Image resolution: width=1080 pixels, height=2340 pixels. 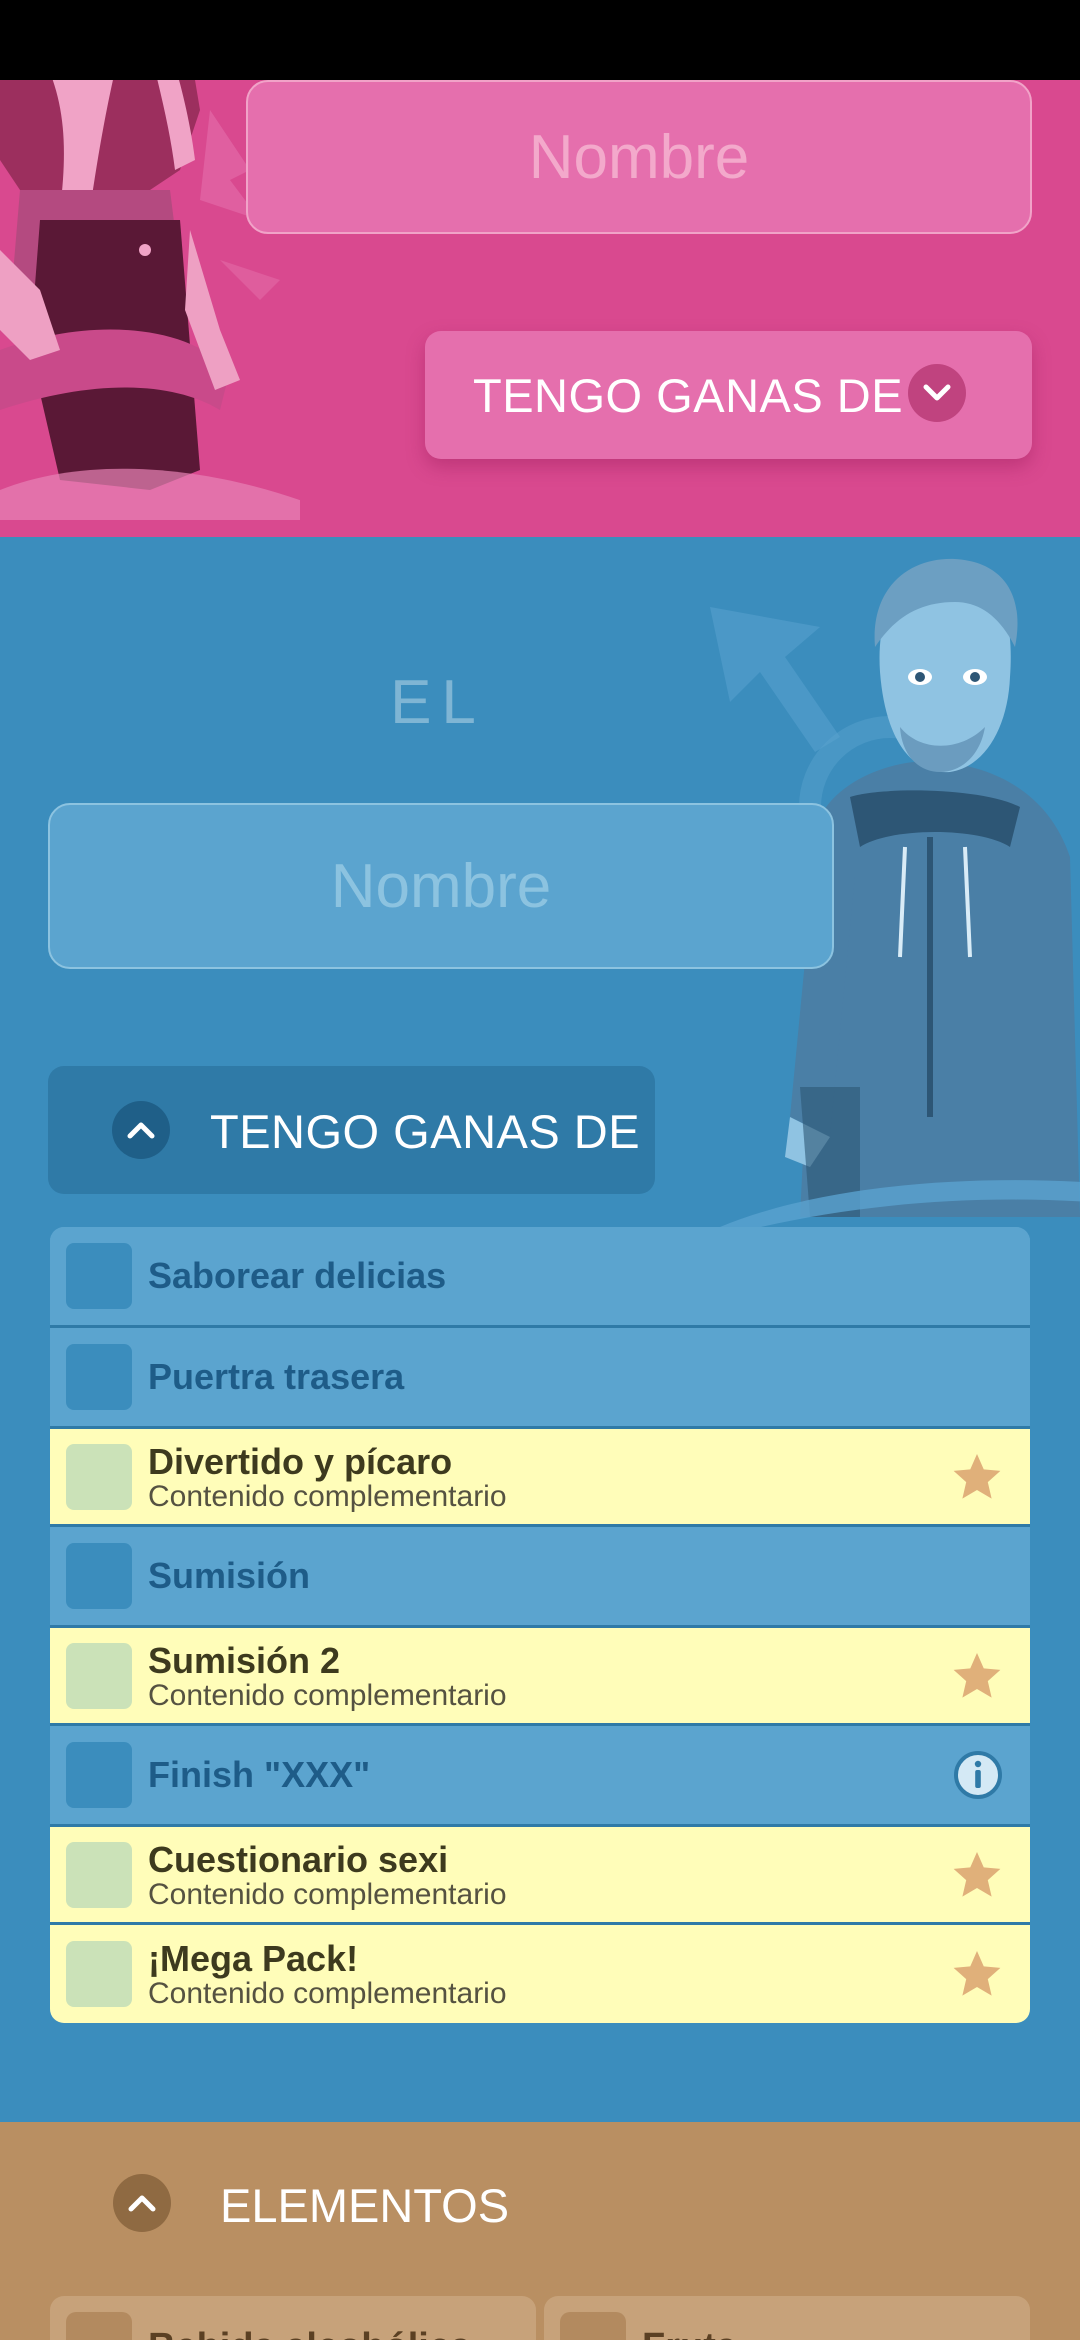 What do you see at coordinates (309, 2333) in the screenshot?
I see `element-card-label: Bebida alcohólica` at bounding box center [309, 2333].